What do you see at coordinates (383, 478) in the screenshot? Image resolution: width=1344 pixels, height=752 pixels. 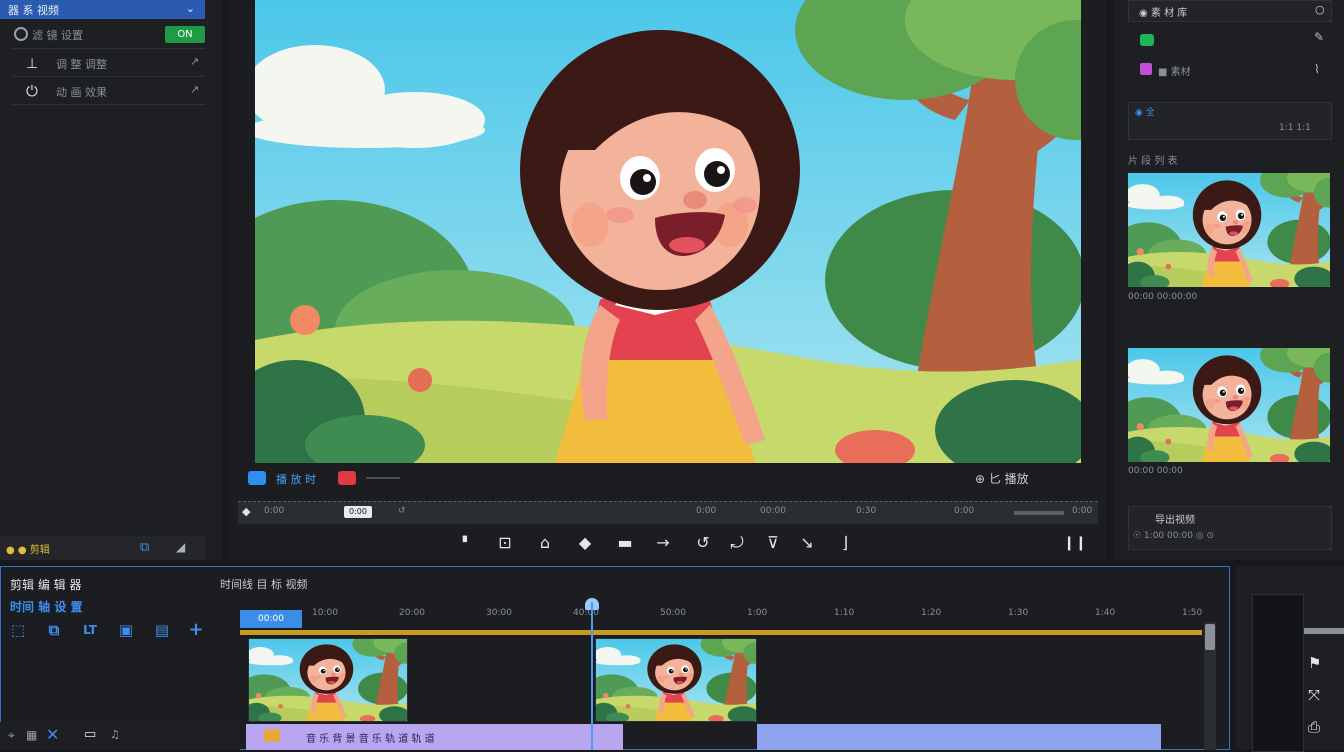 I see `volume-slider` at bounding box center [383, 478].